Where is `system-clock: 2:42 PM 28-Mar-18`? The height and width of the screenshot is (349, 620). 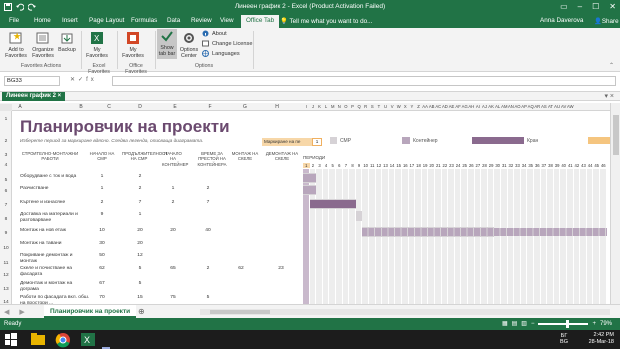
system-clock: 2:42 PM 28-Mar-18 is located at coordinates (601, 339).